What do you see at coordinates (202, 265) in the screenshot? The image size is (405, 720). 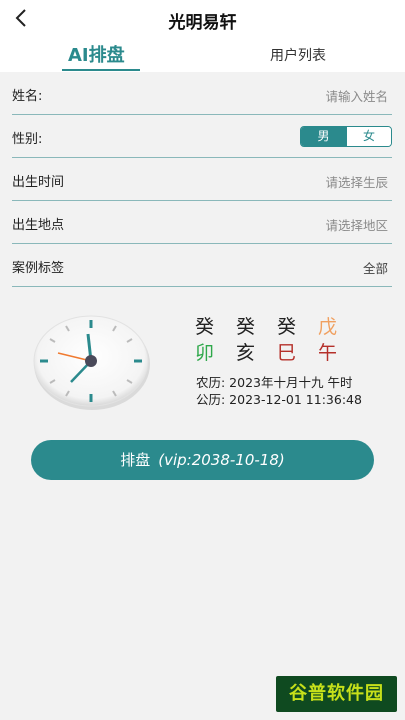 I see `case-tag-row: 案例标签 全部` at bounding box center [202, 265].